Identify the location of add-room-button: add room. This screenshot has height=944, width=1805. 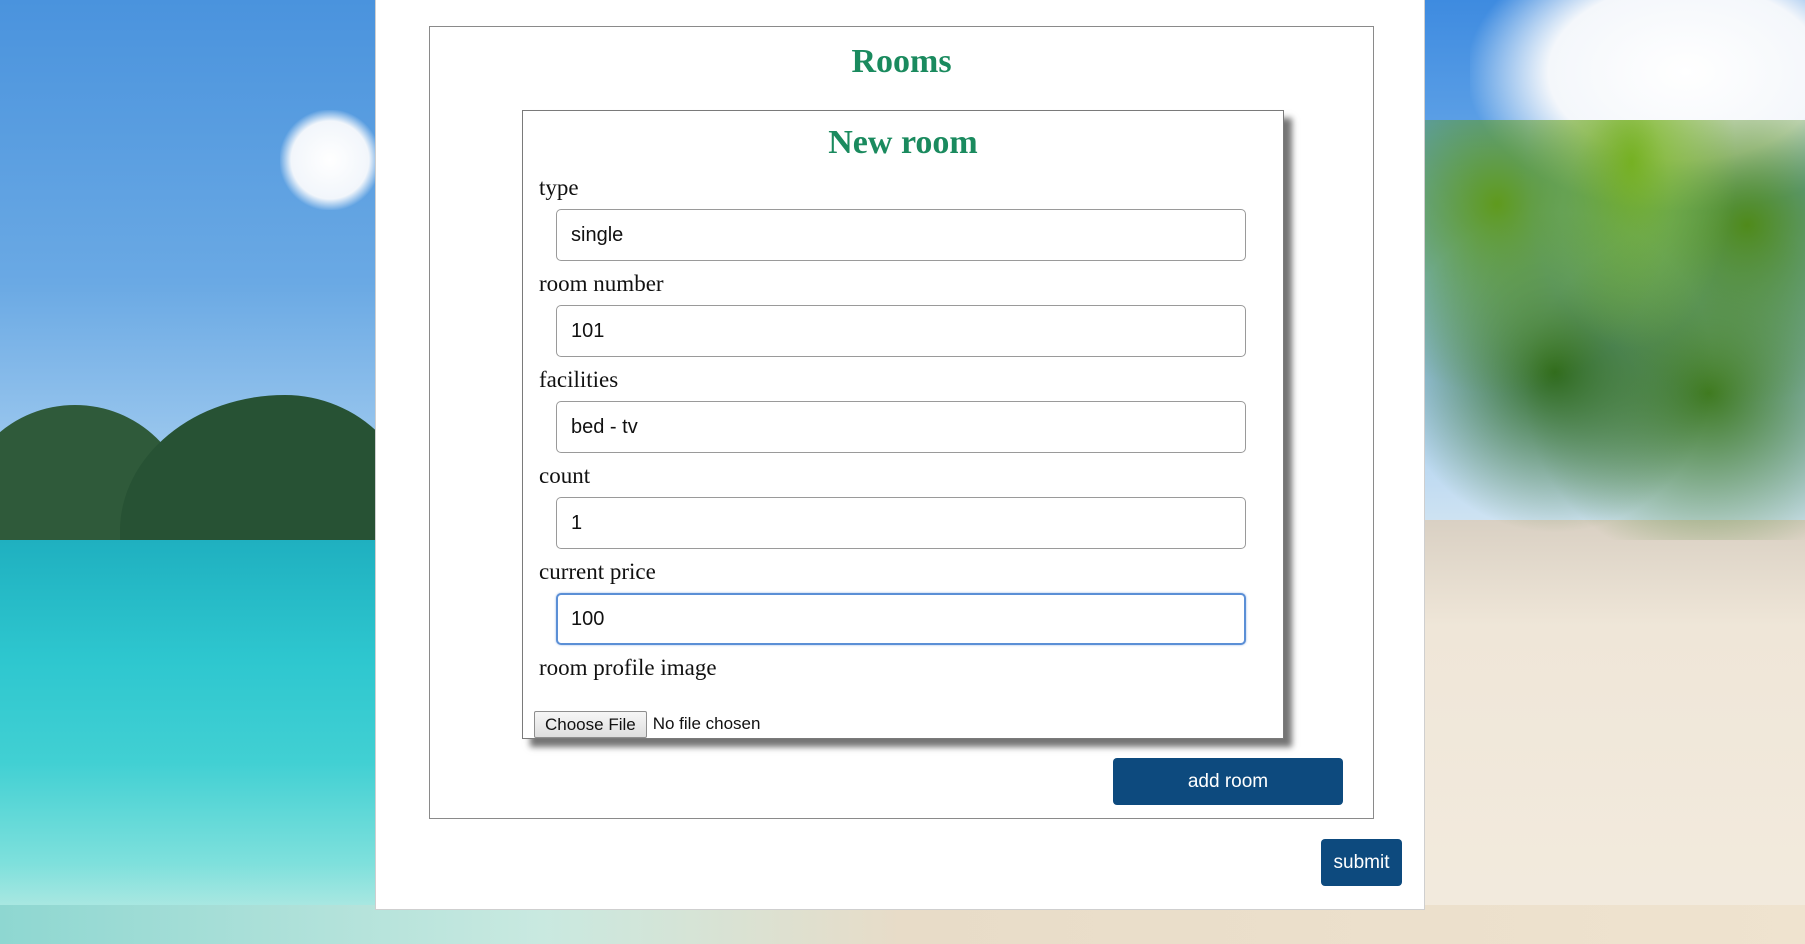
(1228, 781).